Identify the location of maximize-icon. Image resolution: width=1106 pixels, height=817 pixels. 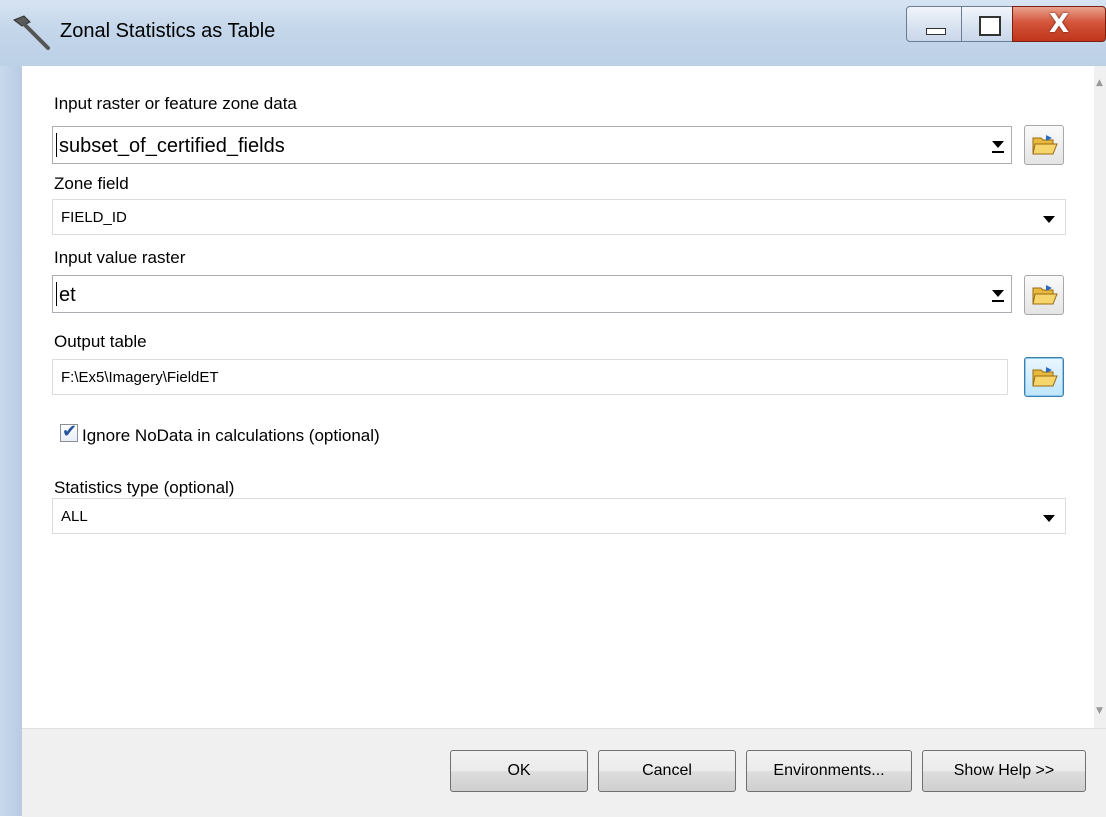
(990, 26).